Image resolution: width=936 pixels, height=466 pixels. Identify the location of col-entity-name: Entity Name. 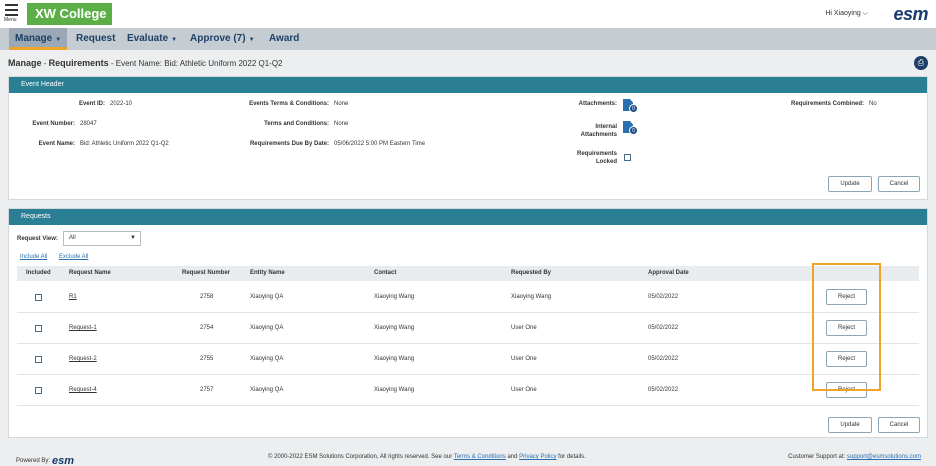
(267, 273).